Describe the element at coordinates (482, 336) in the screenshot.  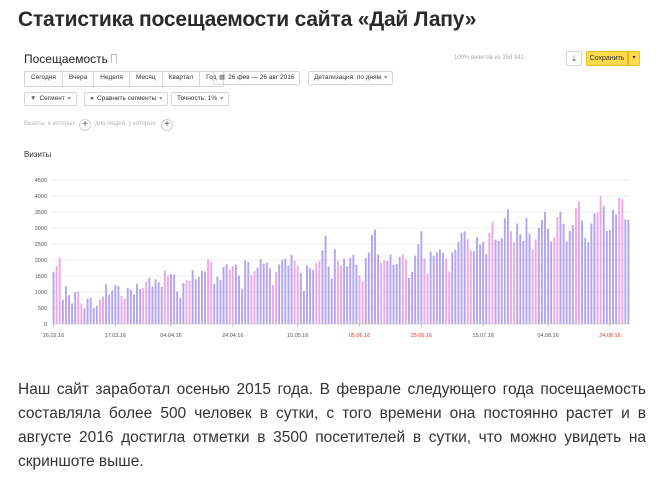
I see `x-tick-label: 15.07.16` at that location.